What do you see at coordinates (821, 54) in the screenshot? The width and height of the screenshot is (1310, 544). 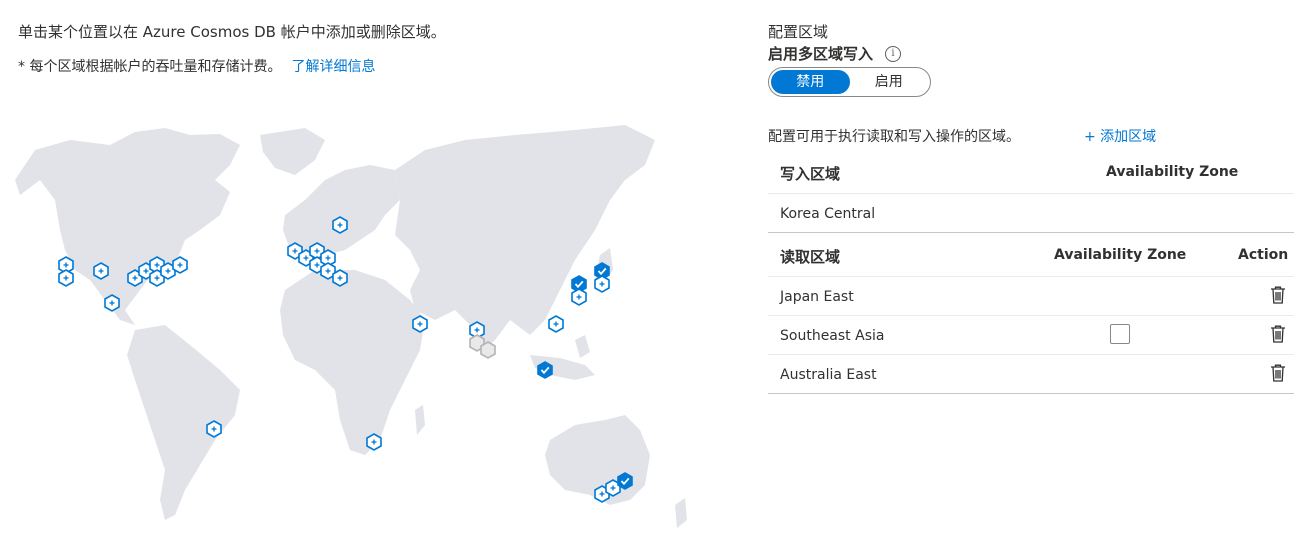 I see `multi-write-label-text: 启用多区域写入` at bounding box center [821, 54].